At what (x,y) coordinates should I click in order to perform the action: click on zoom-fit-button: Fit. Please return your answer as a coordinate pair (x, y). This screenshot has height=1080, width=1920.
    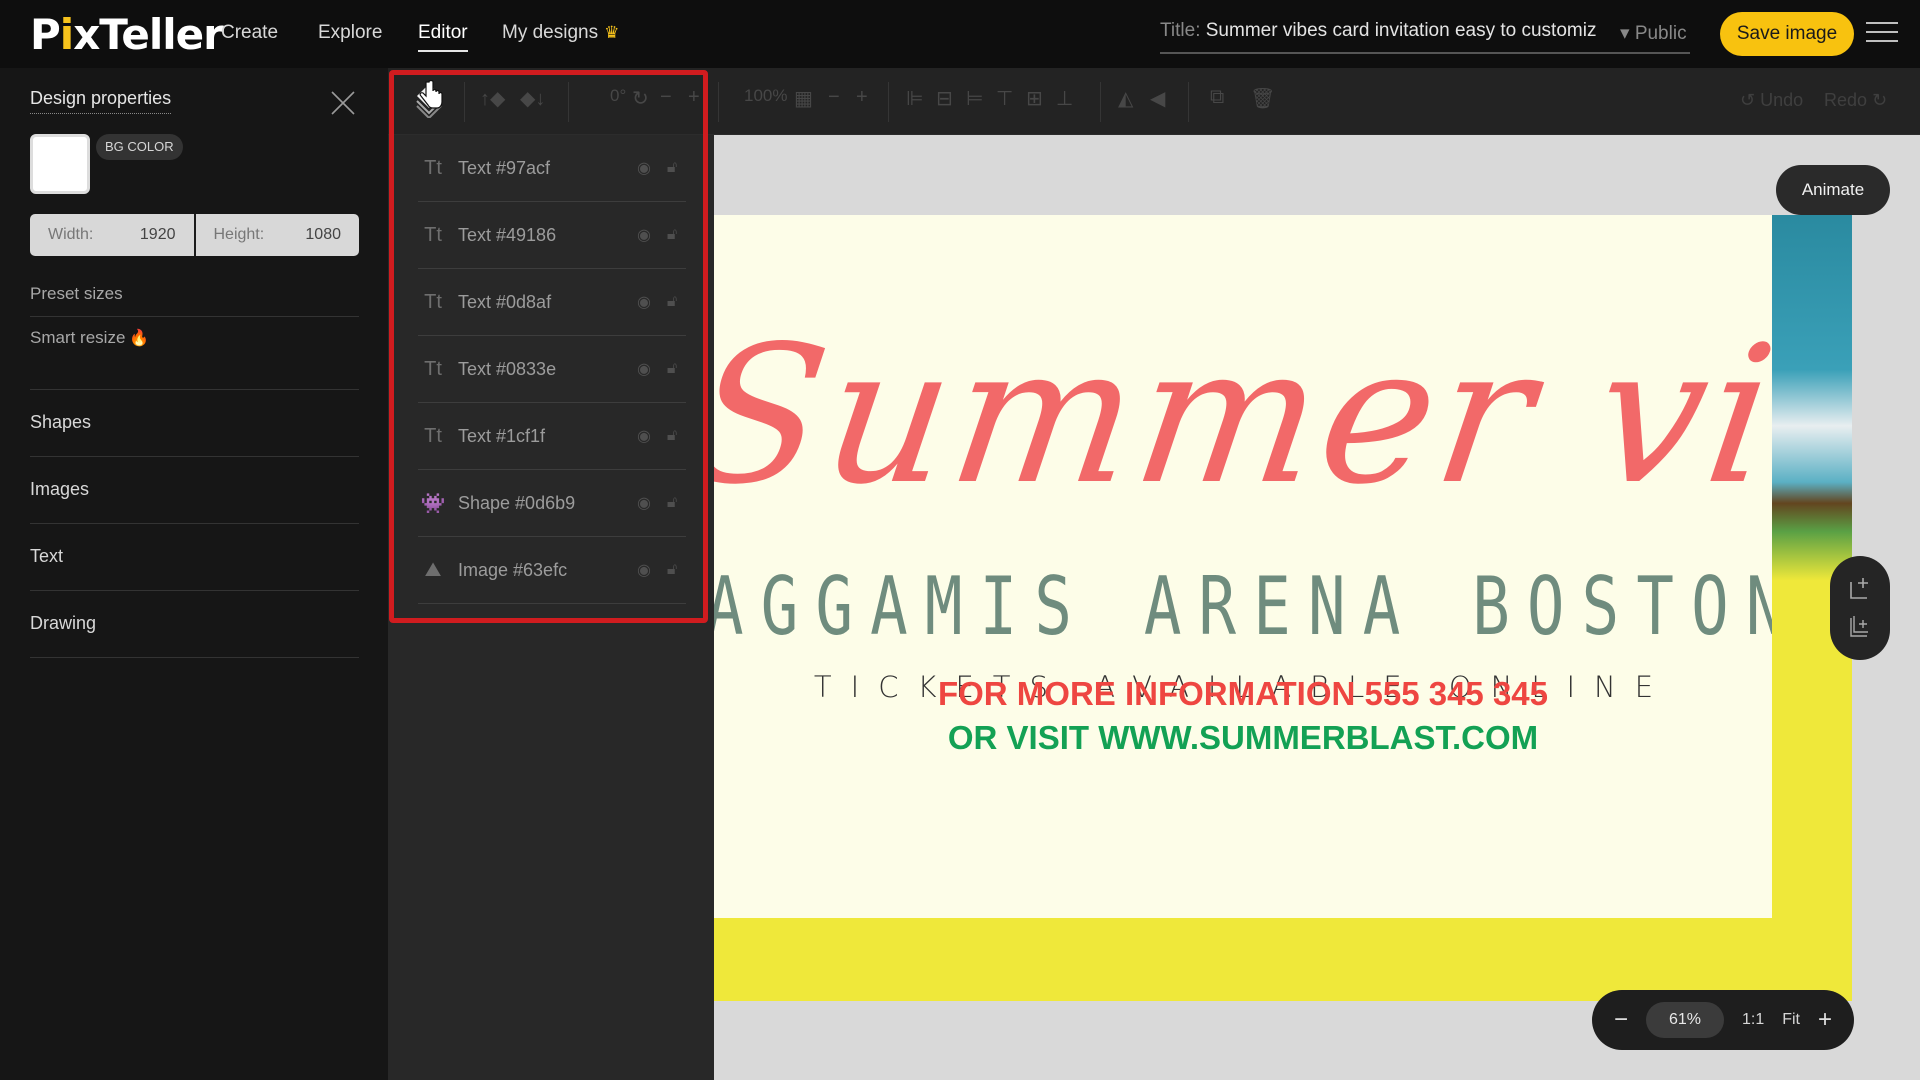
    Looking at the image, I should click on (1791, 1020).